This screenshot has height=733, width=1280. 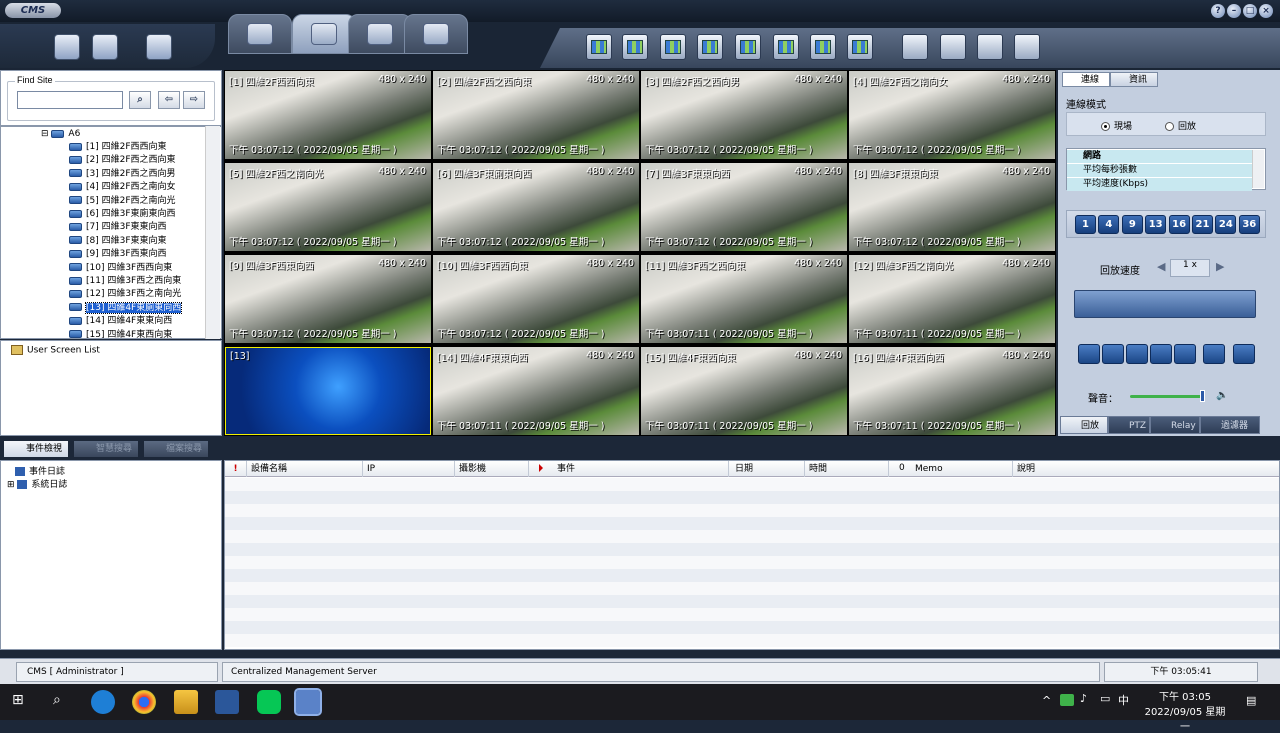 I want to click on tree-item: [5] 四維2F西之南向光, so click(x=122, y=201).